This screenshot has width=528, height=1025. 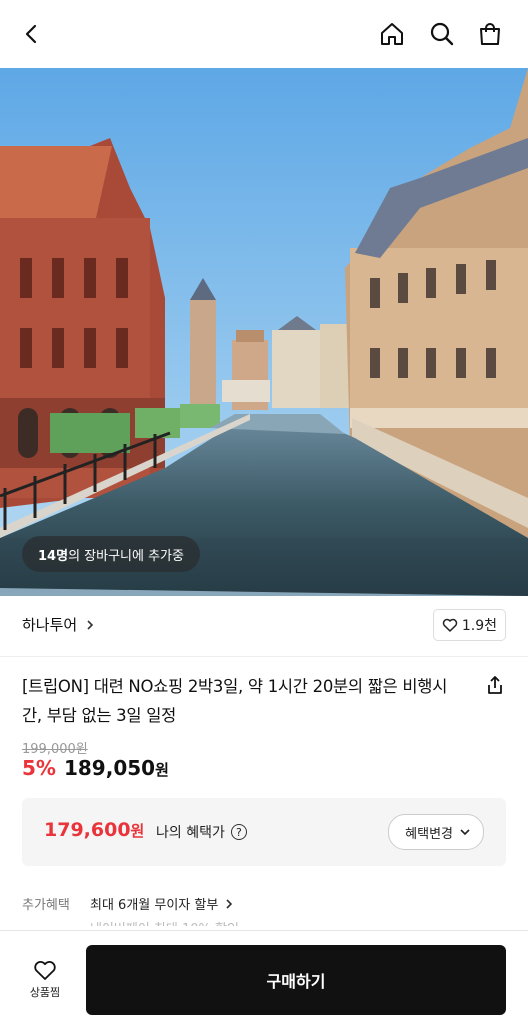 I want to click on wish-button: 상품찜, so click(x=45, y=979).